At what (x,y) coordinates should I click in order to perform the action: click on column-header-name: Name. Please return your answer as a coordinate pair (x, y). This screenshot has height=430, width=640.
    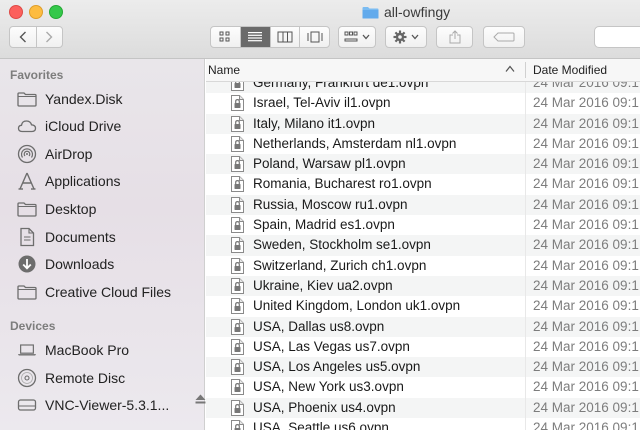
    Looking at the image, I should click on (224, 70).